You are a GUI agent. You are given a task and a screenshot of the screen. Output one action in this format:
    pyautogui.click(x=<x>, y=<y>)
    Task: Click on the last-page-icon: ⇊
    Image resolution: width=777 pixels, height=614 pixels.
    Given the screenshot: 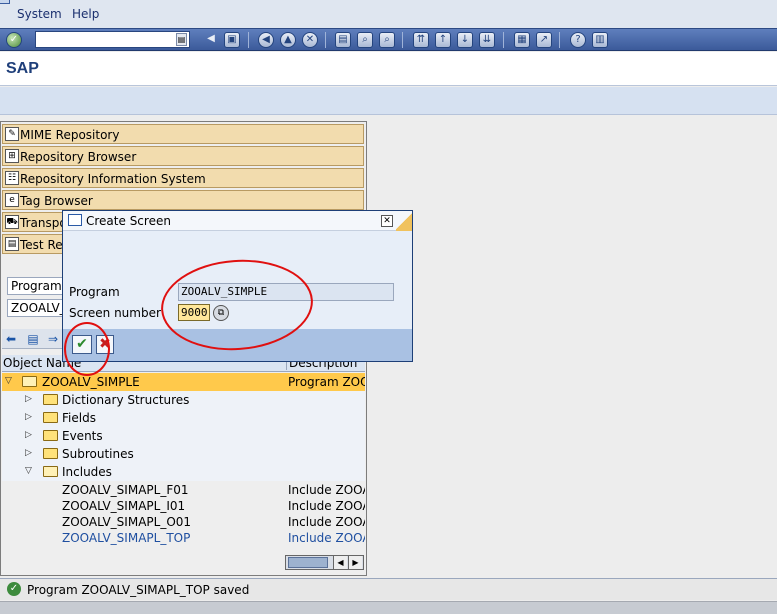 What is the action you would take?
    pyautogui.click(x=487, y=40)
    